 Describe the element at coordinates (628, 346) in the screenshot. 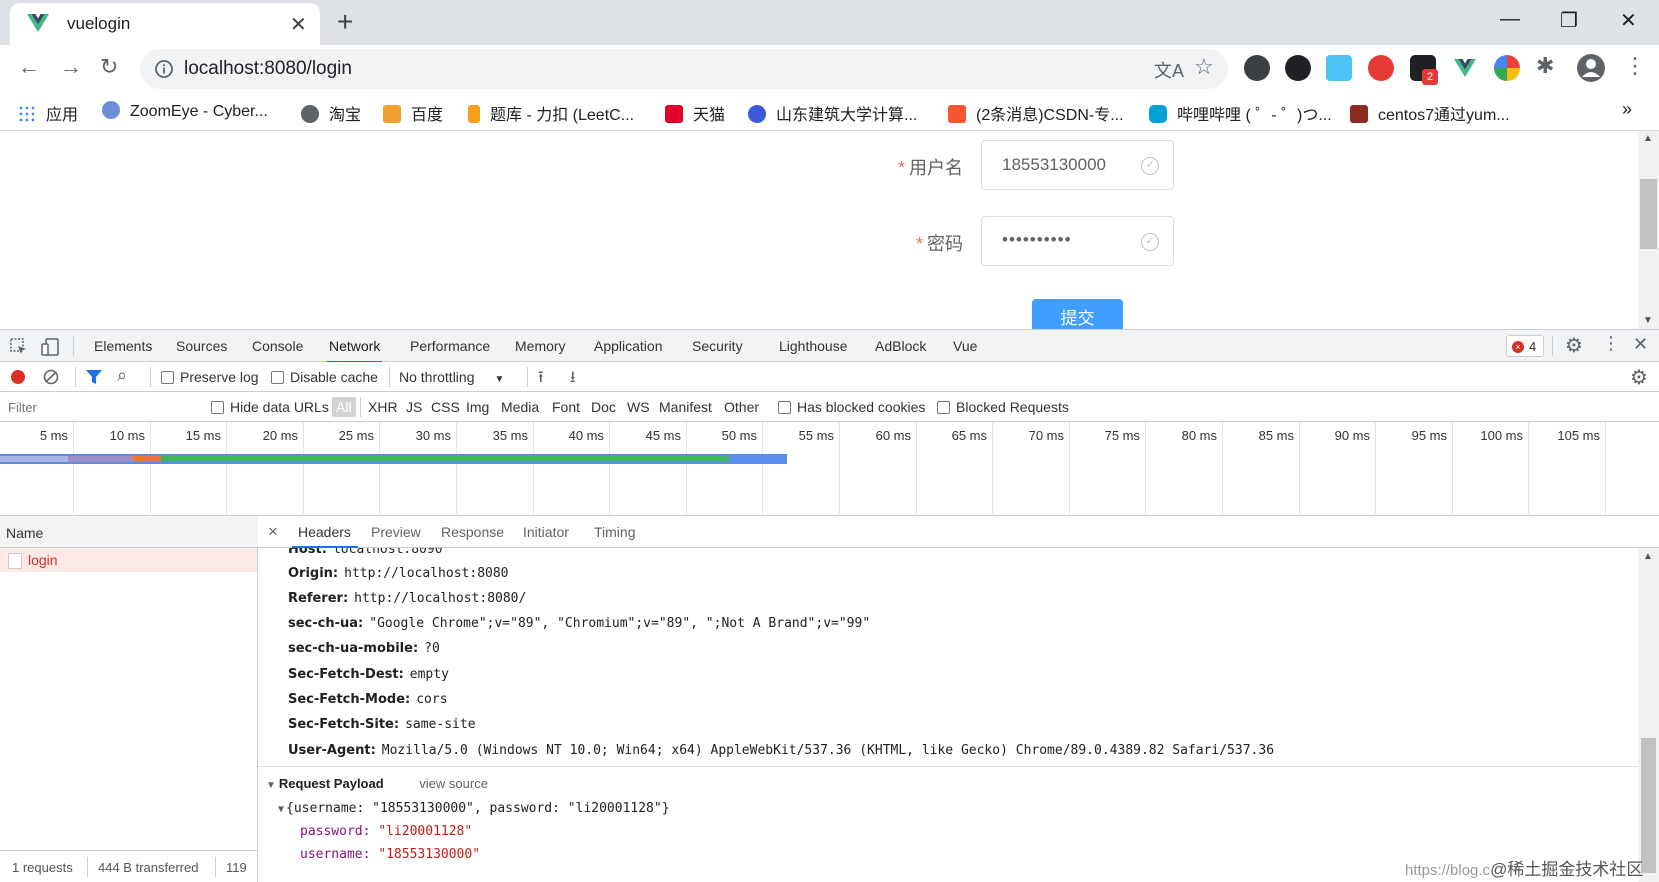

I see `tab-application: Application` at that location.